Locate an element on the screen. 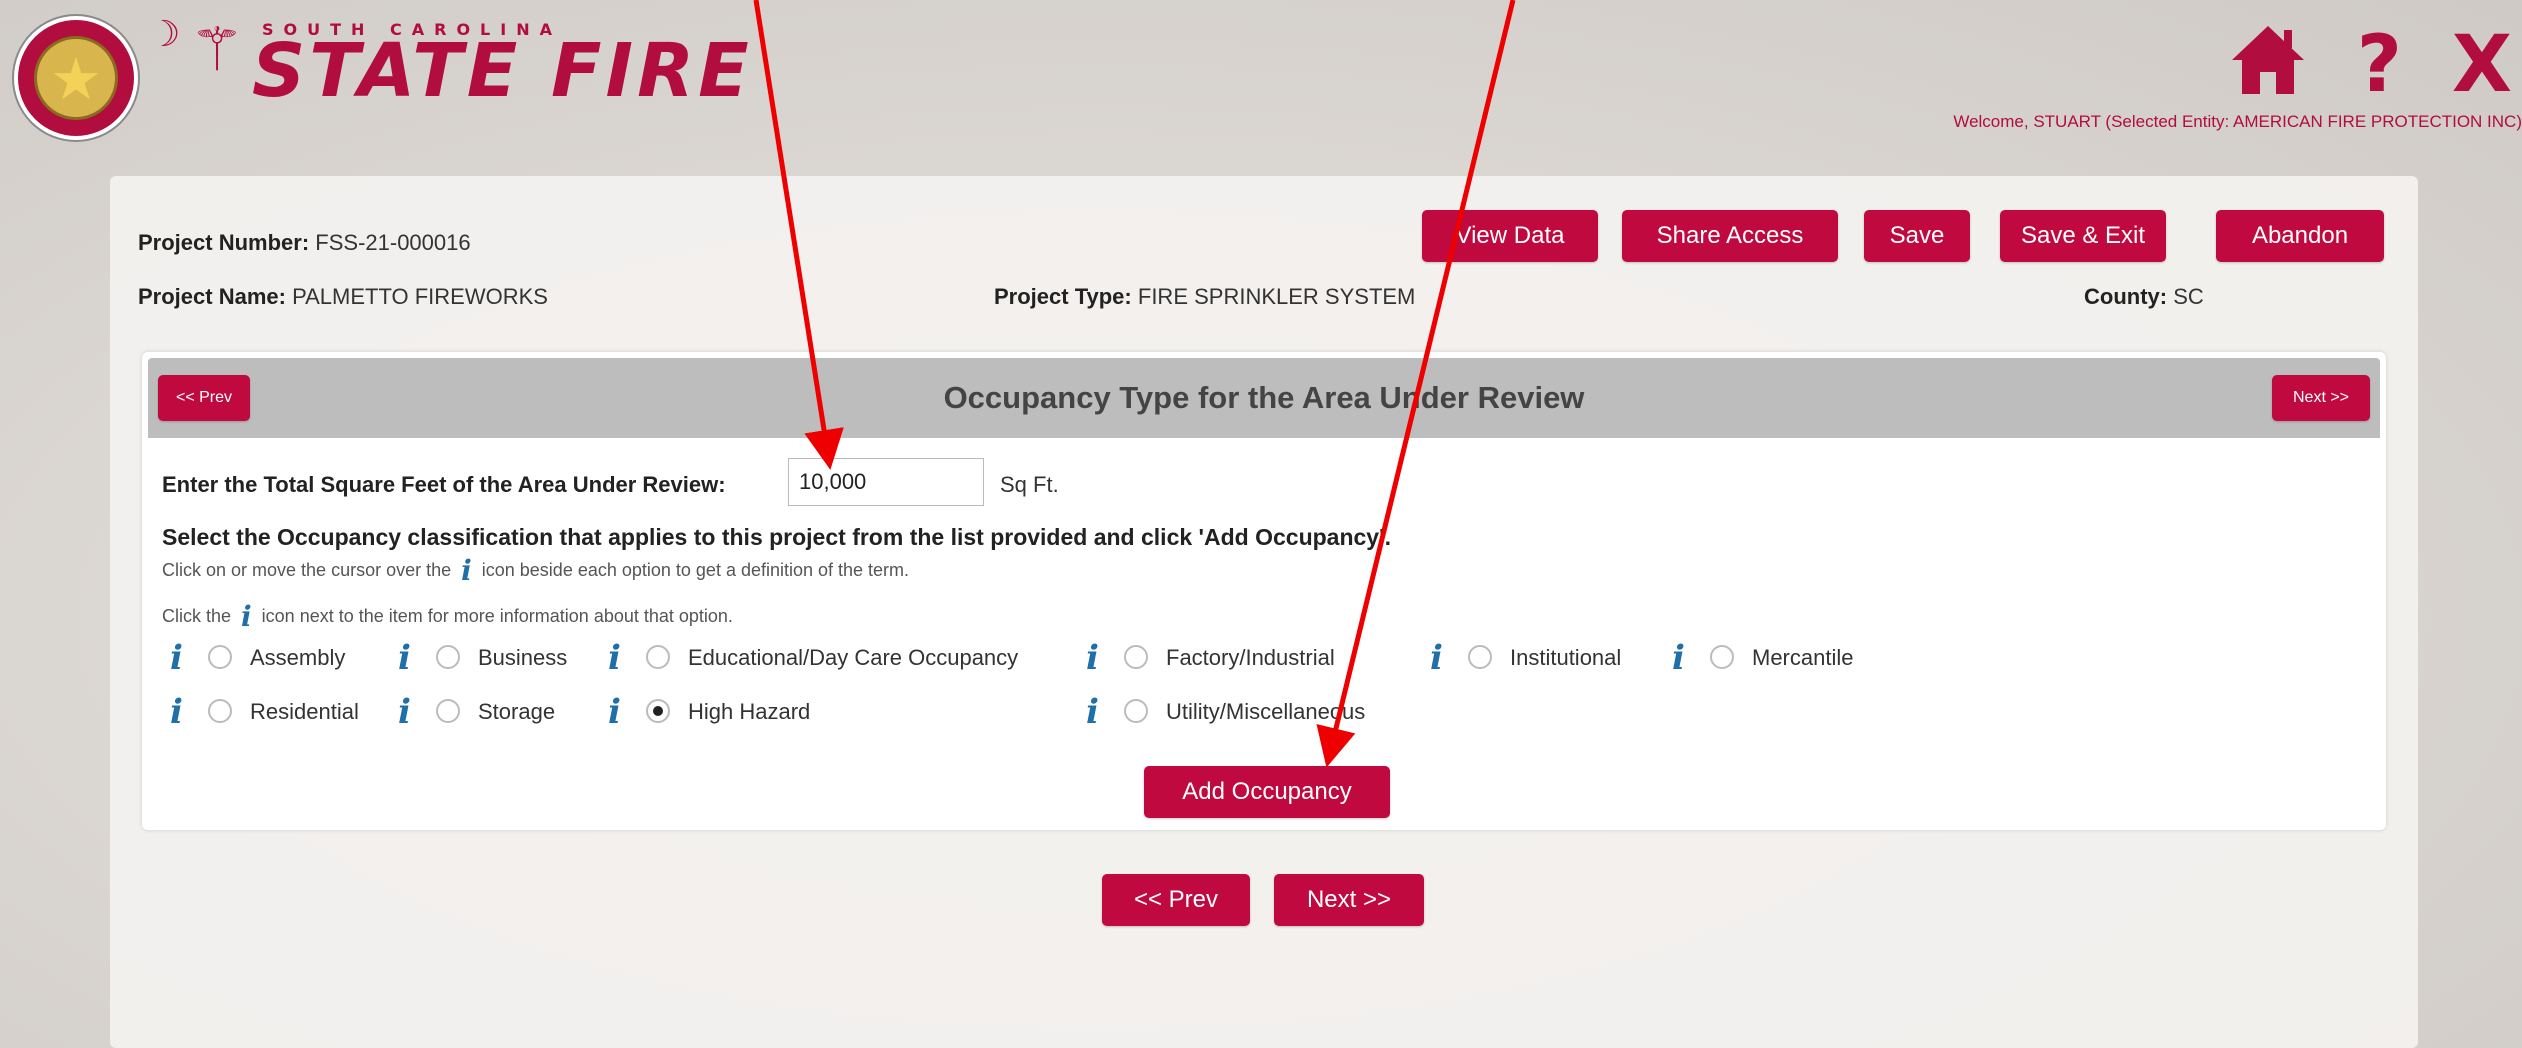 This screenshot has width=2522, height=1048. radio-button-selected is located at coordinates (658, 711).